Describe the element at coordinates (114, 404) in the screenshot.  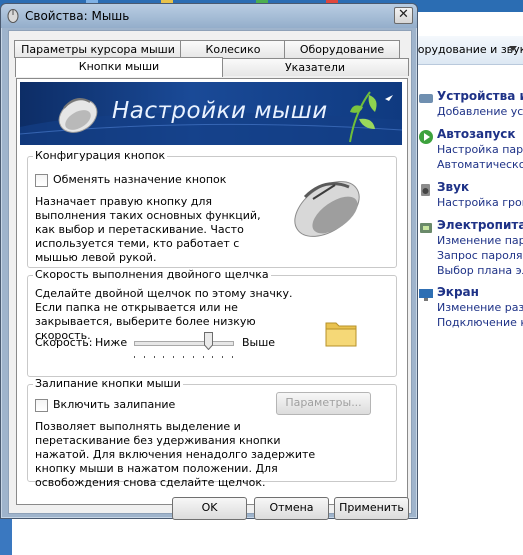
I see `click-lock-label: Включить залипание` at that location.